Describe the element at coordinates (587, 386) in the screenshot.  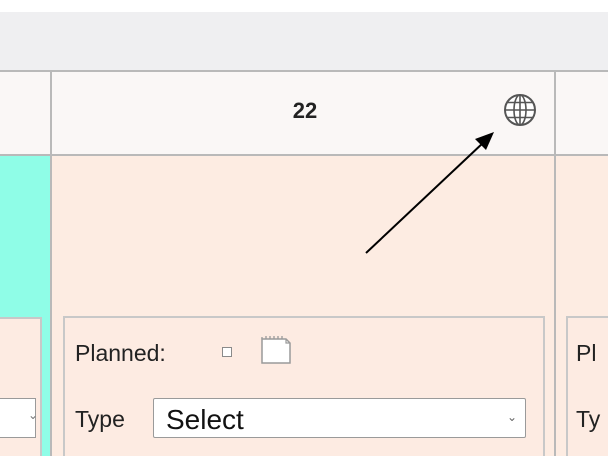
I see `right-event-panel` at that location.